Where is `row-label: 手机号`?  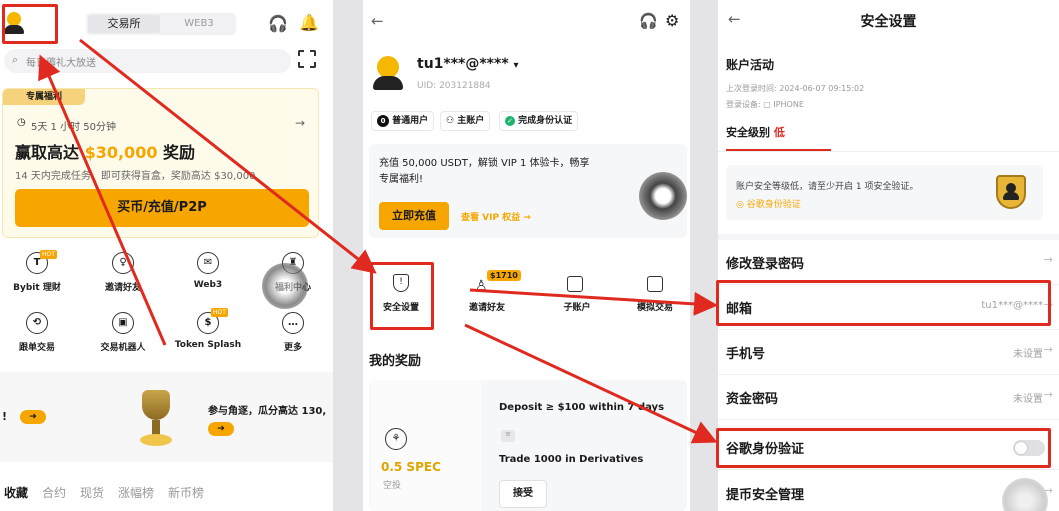 row-label: 手机号 is located at coordinates (746, 354).